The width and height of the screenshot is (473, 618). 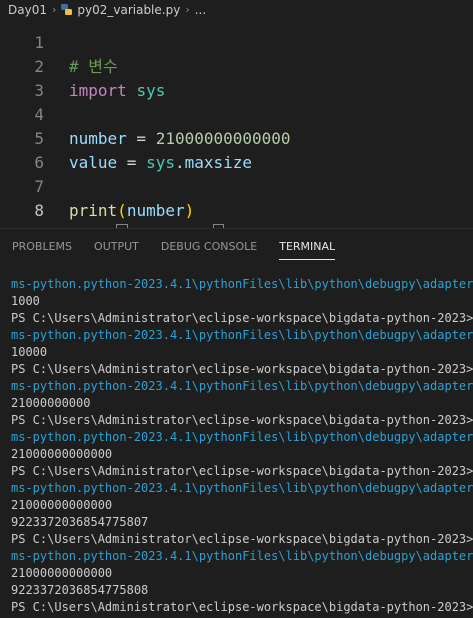 What do you see at coordinates (80, 590) in the screenshot?
I see `terminal-output-line: 9223372036854775808` at bounding box center [80, 590].